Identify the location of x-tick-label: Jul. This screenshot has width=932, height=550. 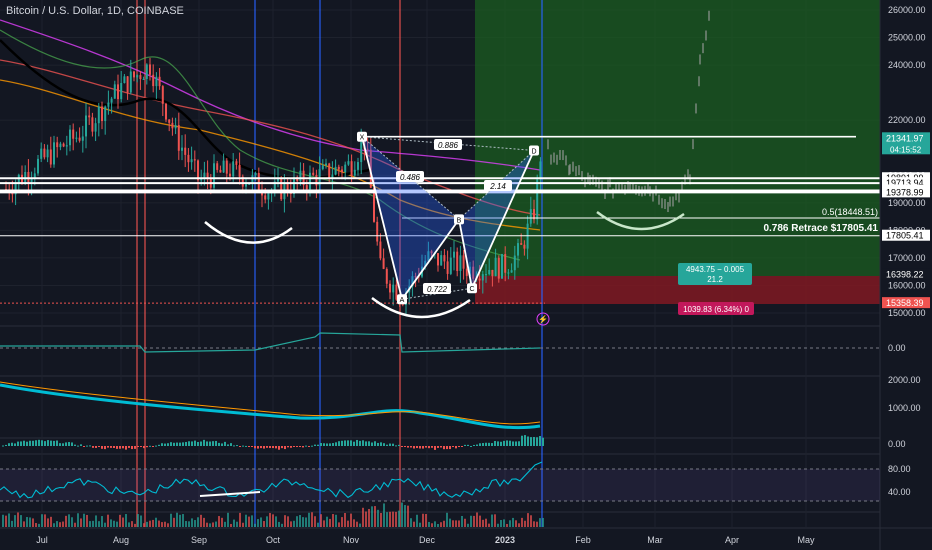
(42, 540).